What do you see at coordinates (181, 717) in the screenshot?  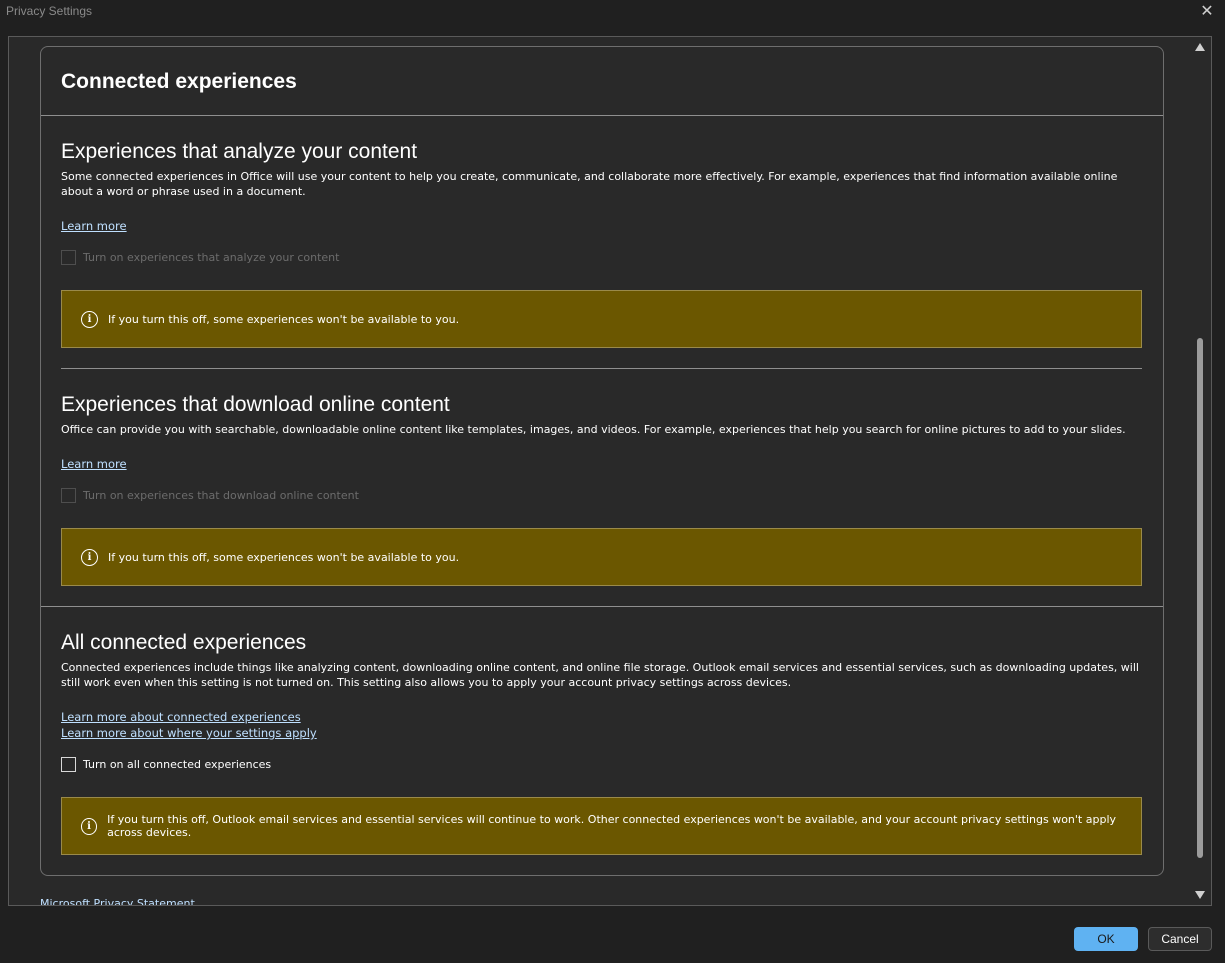 I see `learn-more-connected-link: Learn more about connected experiences` at bounding box center [181, 717].